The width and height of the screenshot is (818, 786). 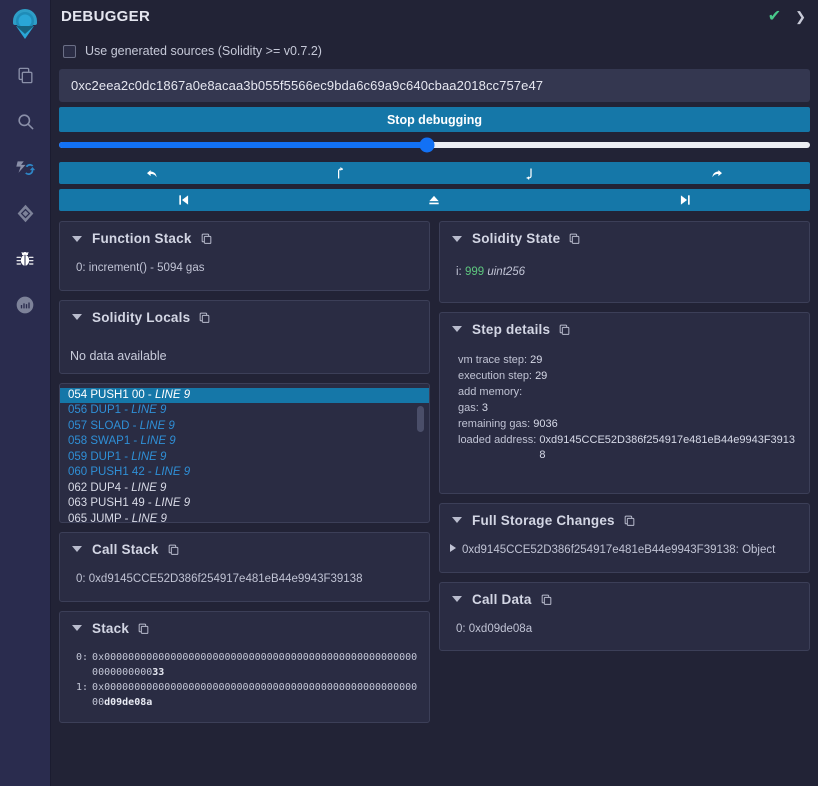 I want to click on instruction-line: 056 DUP1 - LINE 9, so click(x=244, y=411).